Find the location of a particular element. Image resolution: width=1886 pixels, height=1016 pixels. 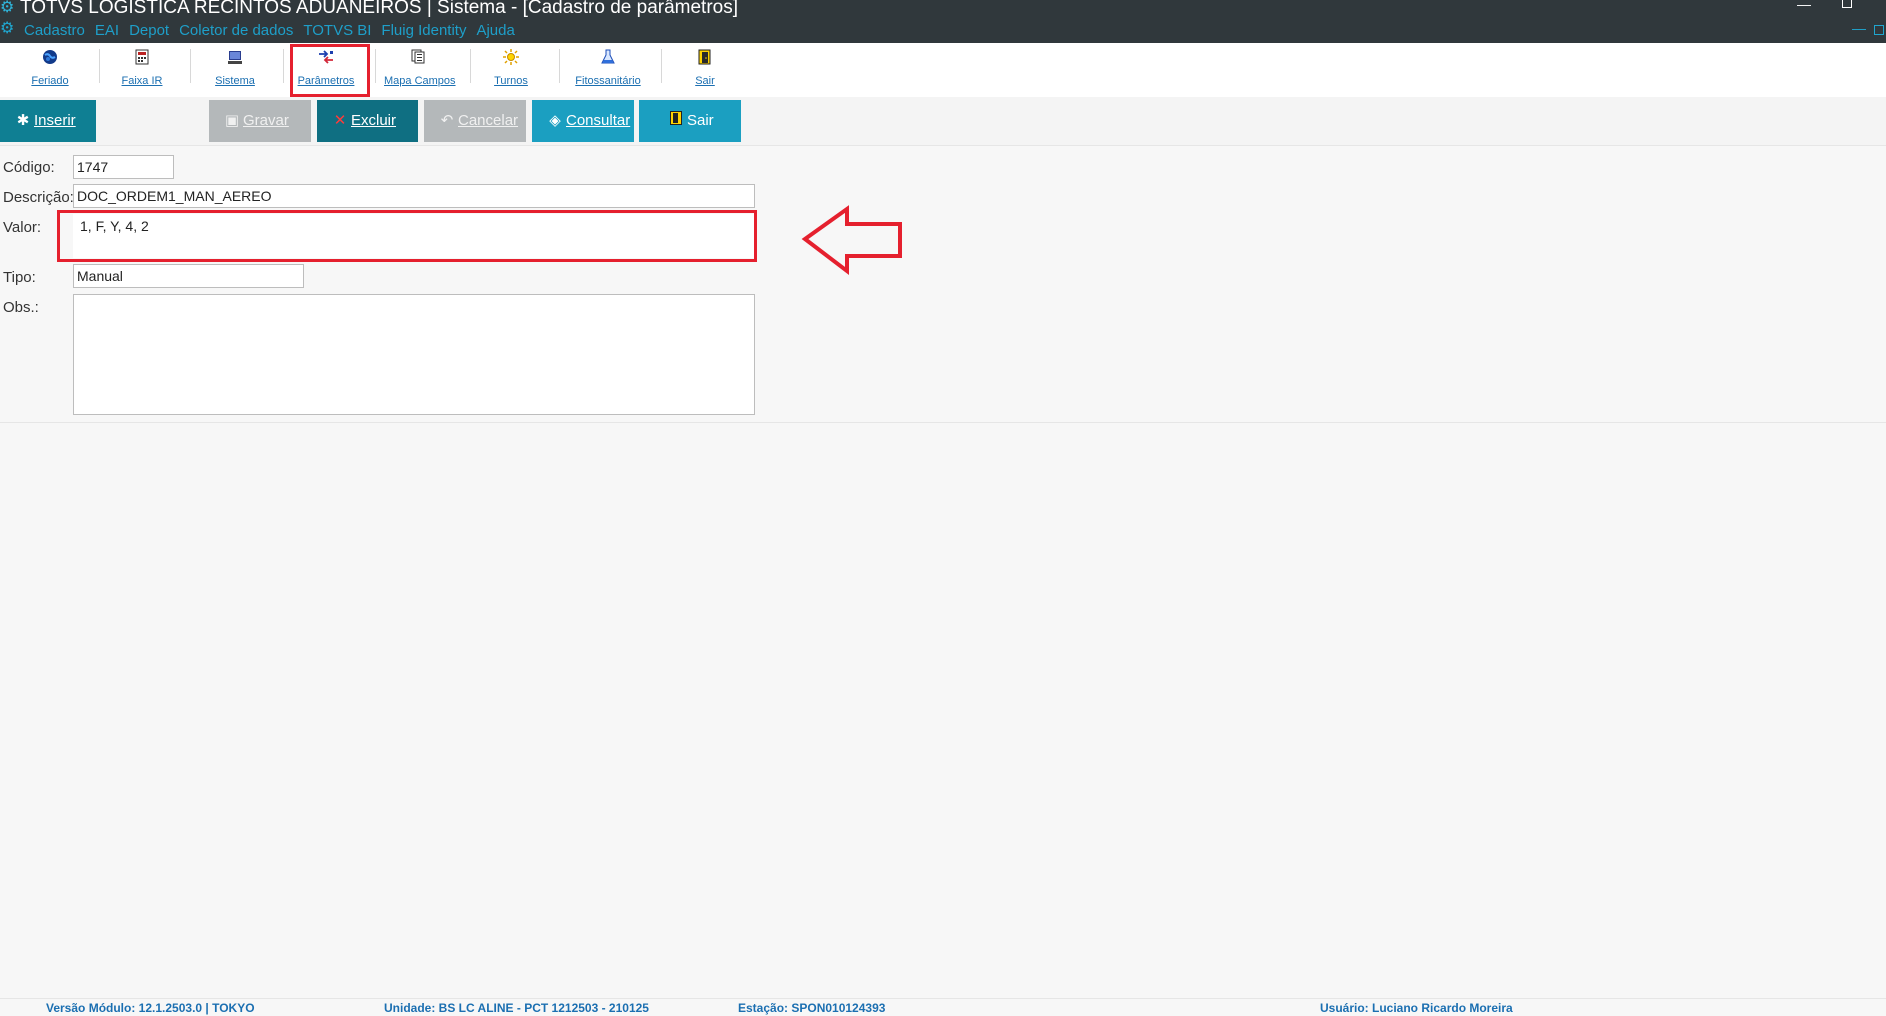

toolbar-parametros: Parâmetros is located at coordinates (326, 71).